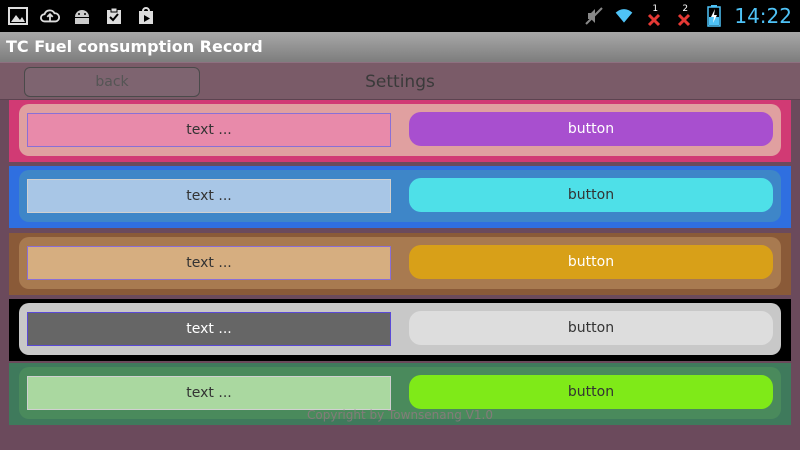 Image resolution: width=800 pixels, height=450 pixels. I want to click on clipboard-check-icon, so click(114, 16).